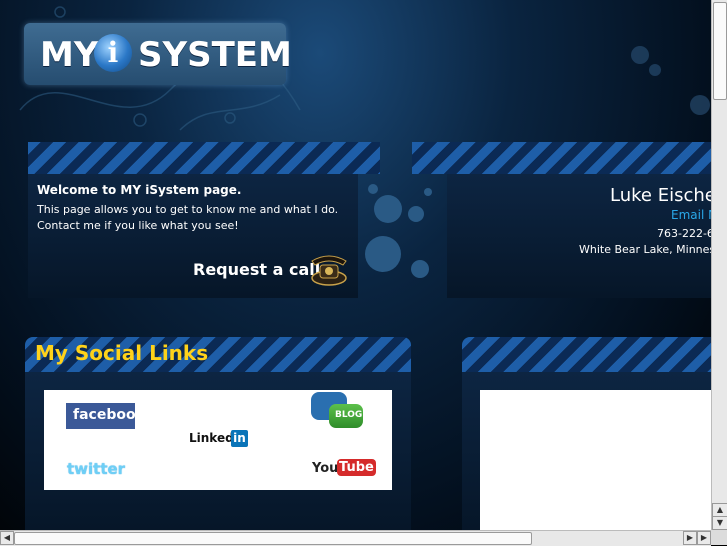 The image size is (727, 546). I want to click on facebook-link: facebook, so click(105, 416).